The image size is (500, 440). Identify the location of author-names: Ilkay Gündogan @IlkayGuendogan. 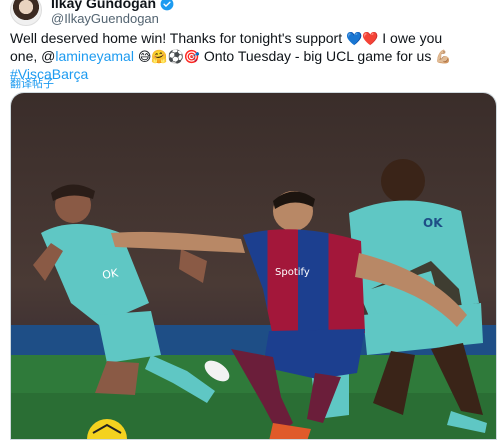
(112, 13).